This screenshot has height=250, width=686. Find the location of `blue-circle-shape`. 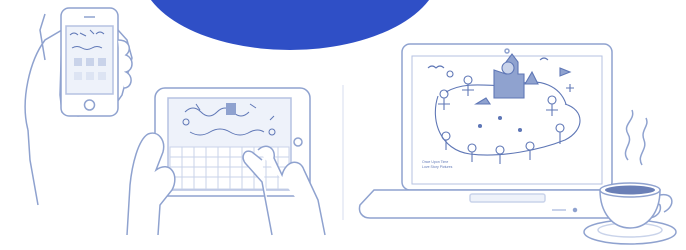

blue-circle-shape is located at coordinates (290, 25).